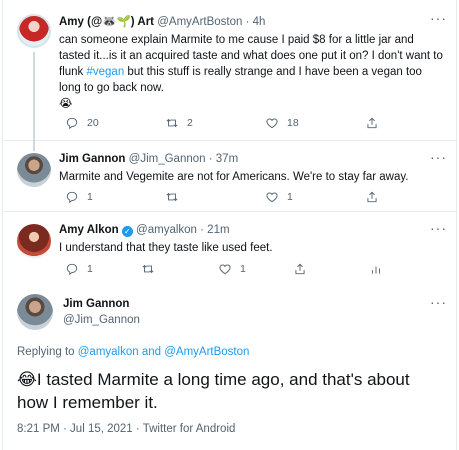  What do you see at coordinates (106, 72) in the screenshot?
I see `hashtag-link: #vegan` at bounding box center [106, 72].